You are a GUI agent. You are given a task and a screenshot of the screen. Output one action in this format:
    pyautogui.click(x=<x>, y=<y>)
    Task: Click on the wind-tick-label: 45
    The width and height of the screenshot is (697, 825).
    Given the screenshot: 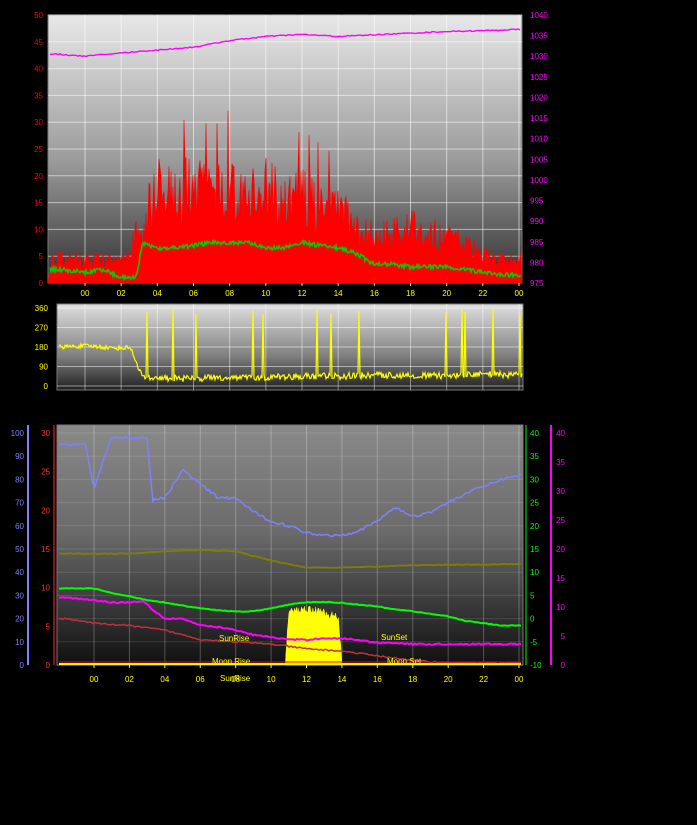 What is the action you would take?
    pyautogui.click(x=38, y=42)
    